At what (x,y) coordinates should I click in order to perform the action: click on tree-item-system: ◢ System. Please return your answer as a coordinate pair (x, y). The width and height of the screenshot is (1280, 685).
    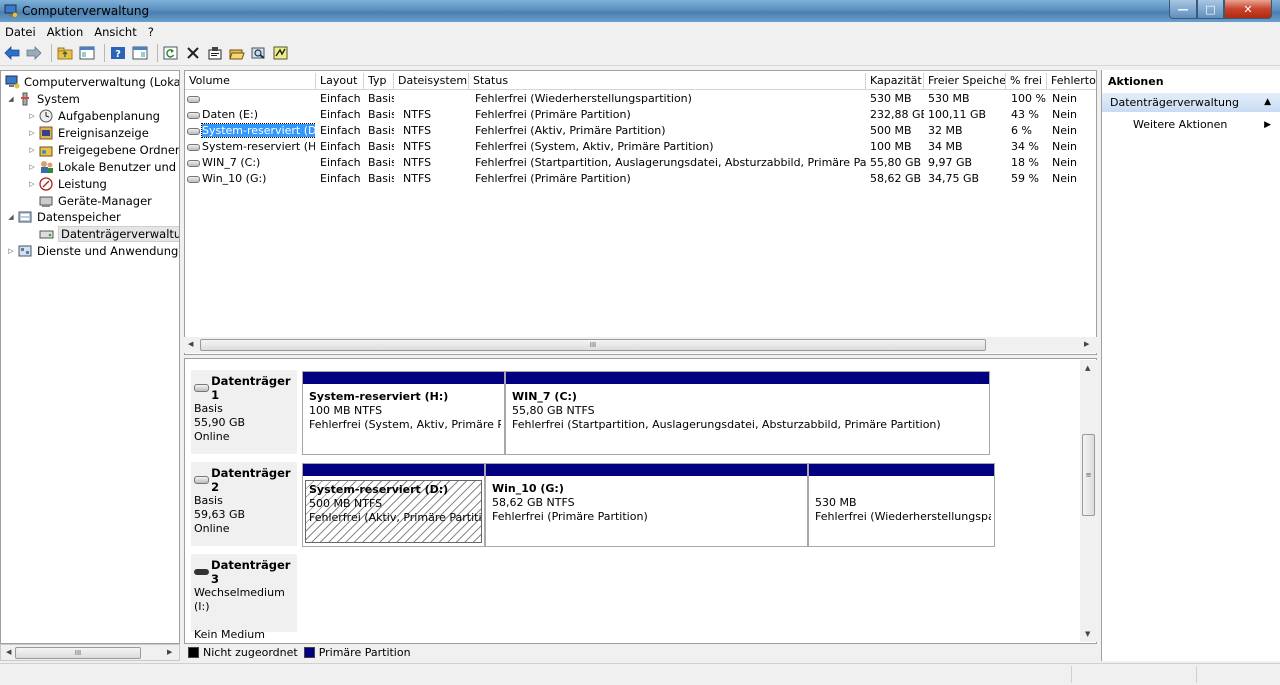
    Looking at the image, I should click on (43, 98).